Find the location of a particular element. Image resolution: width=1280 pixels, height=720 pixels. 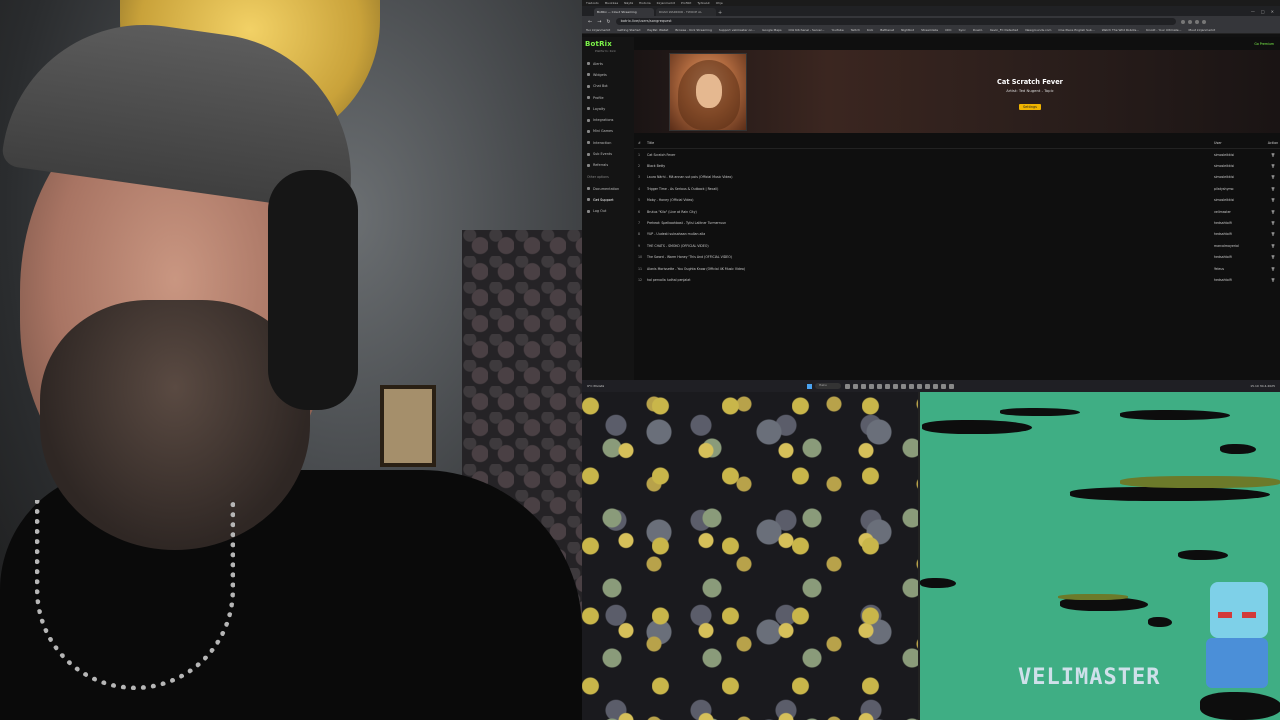

menu-item: Profiilit is located at coordinates (686, 3).